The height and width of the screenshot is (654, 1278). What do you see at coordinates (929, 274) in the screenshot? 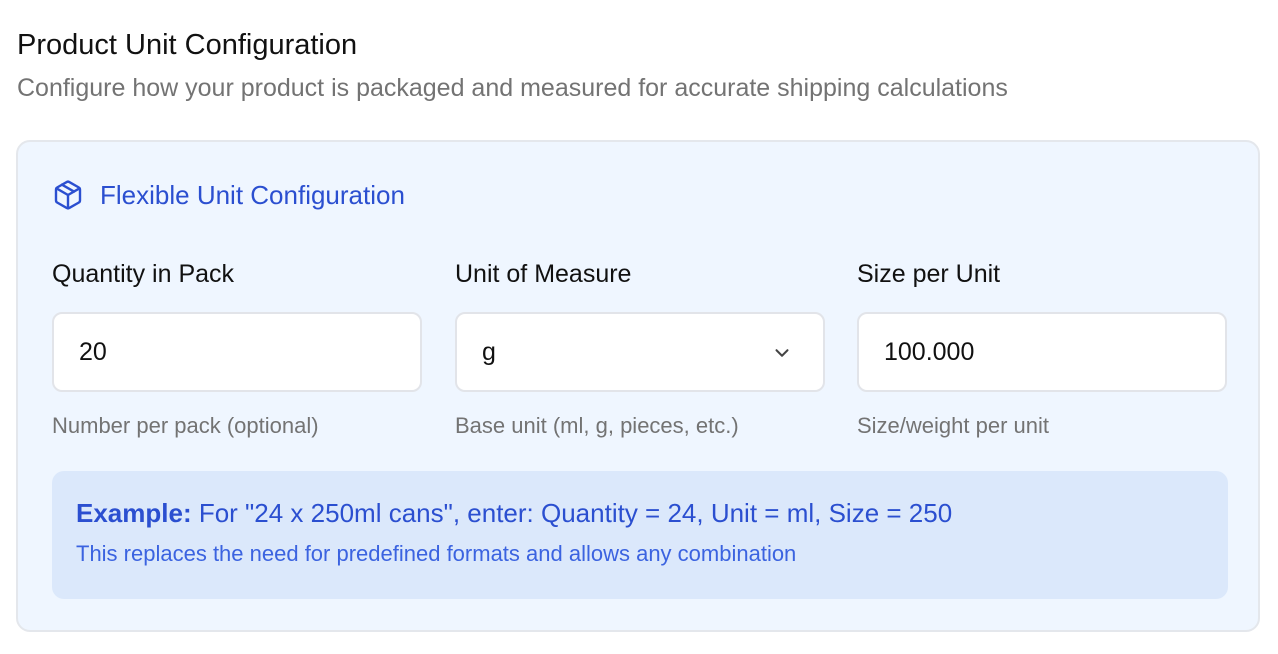
I see `size-label: Size per Unit` at bounding box center [929, 274].